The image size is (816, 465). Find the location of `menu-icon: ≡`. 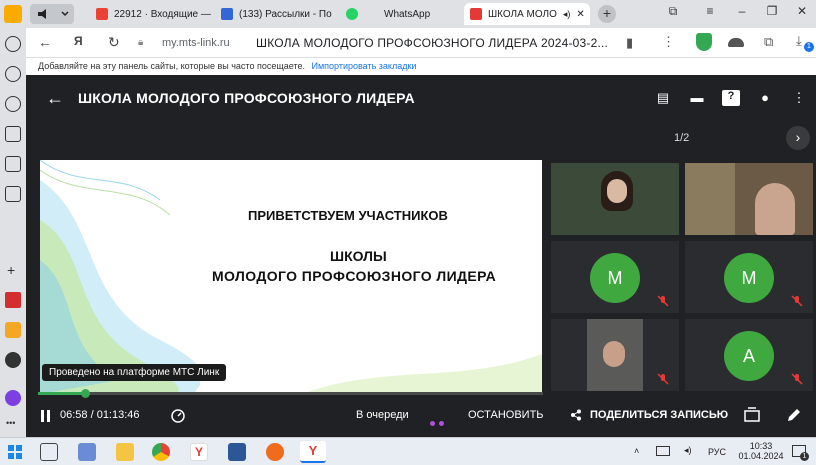

menu-icon: ≡ is located at coordinates (710, 11).